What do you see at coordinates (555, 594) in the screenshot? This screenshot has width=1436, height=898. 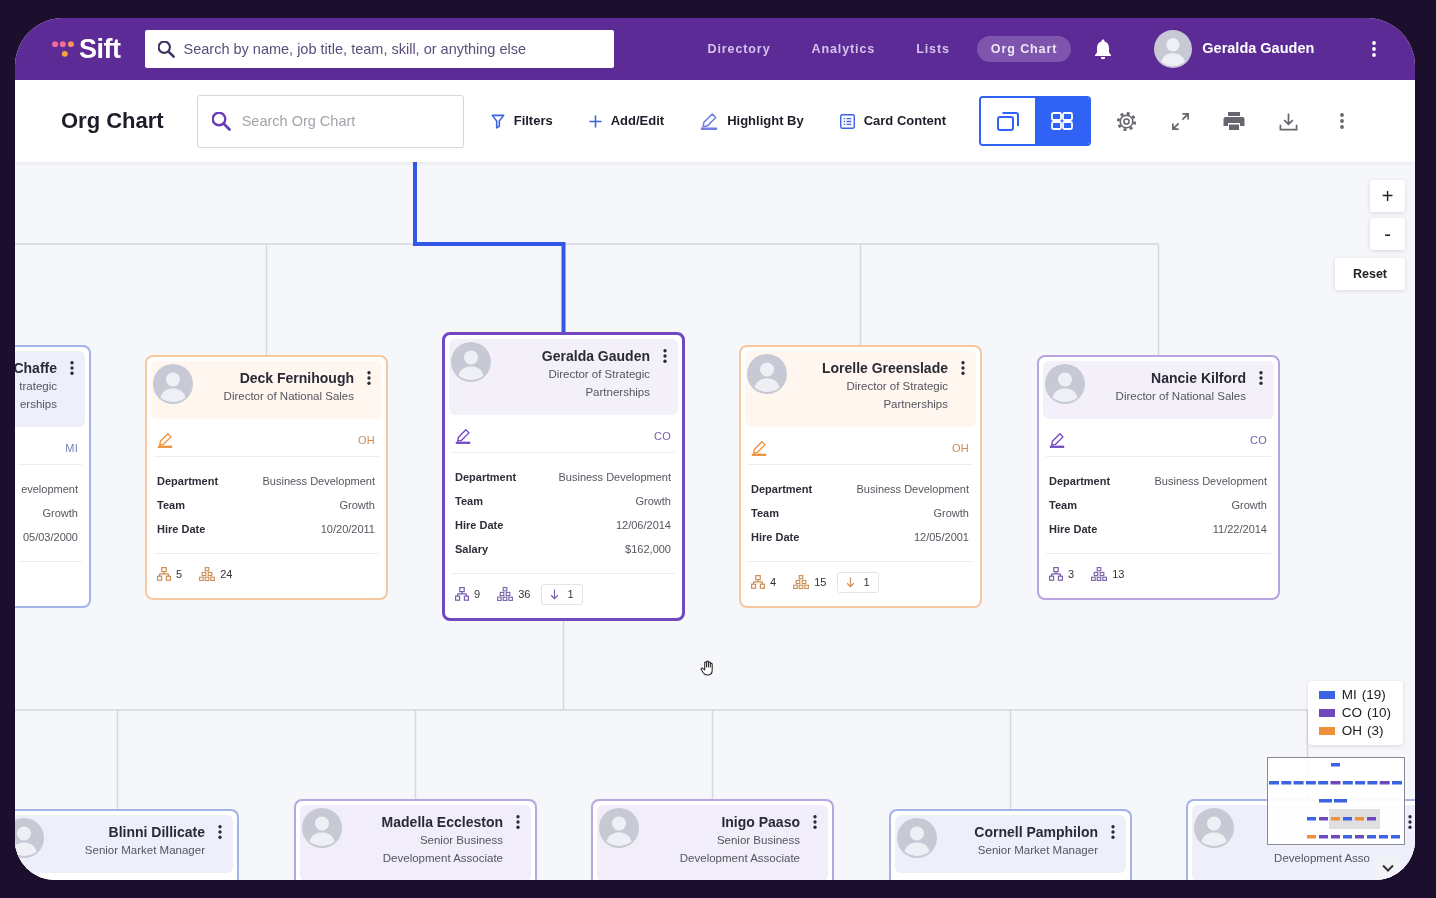 I see `down-arrow-icon` at bounding box center [555, 594].